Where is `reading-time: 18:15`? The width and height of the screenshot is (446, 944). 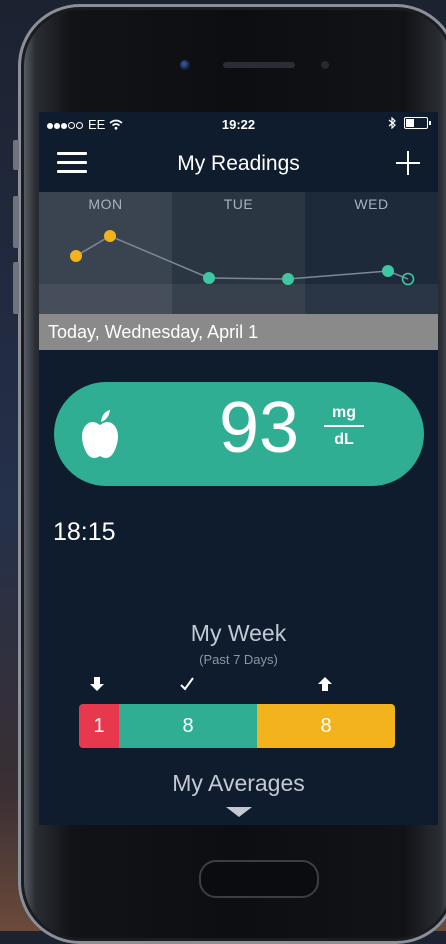 reading-time: 18:15 is located at coordinates (84, 532).